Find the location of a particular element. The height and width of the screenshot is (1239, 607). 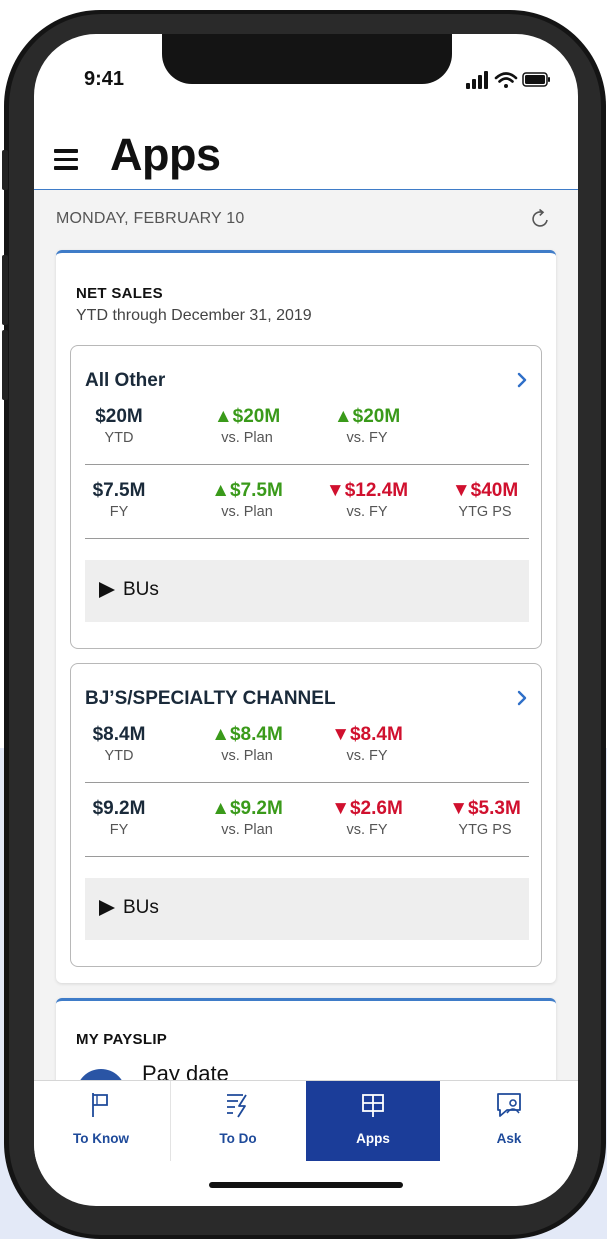

metric-value: ▲$9.2M is located at coordinates (247, 808).